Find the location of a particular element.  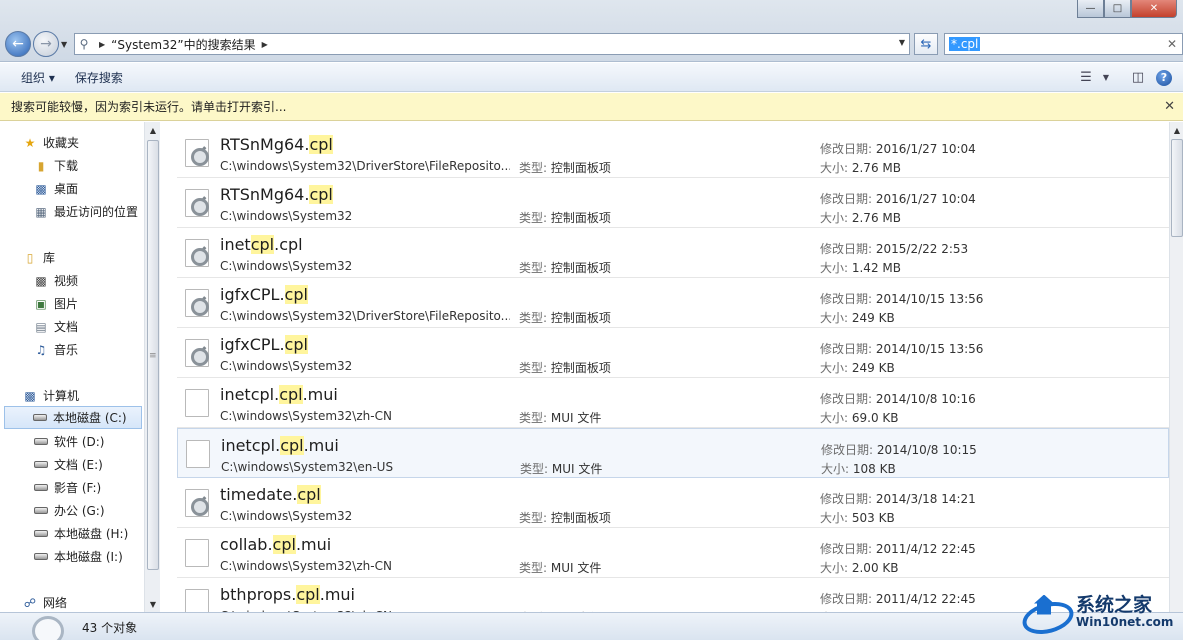

file-path: C:\windows\System32 is located at coordinates (286, 366).